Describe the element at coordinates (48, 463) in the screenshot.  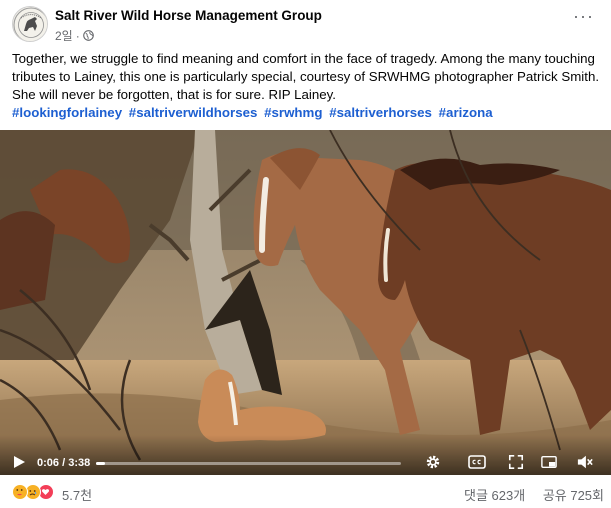
I see `current-time: 0:06` at that location.